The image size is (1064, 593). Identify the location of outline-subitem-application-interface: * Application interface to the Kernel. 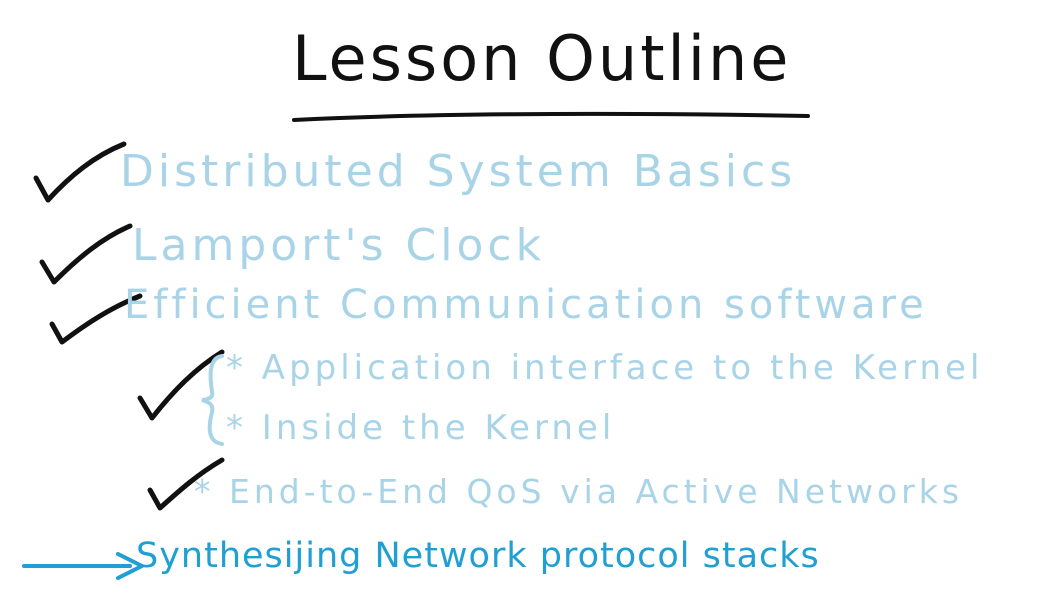
(605, 368).